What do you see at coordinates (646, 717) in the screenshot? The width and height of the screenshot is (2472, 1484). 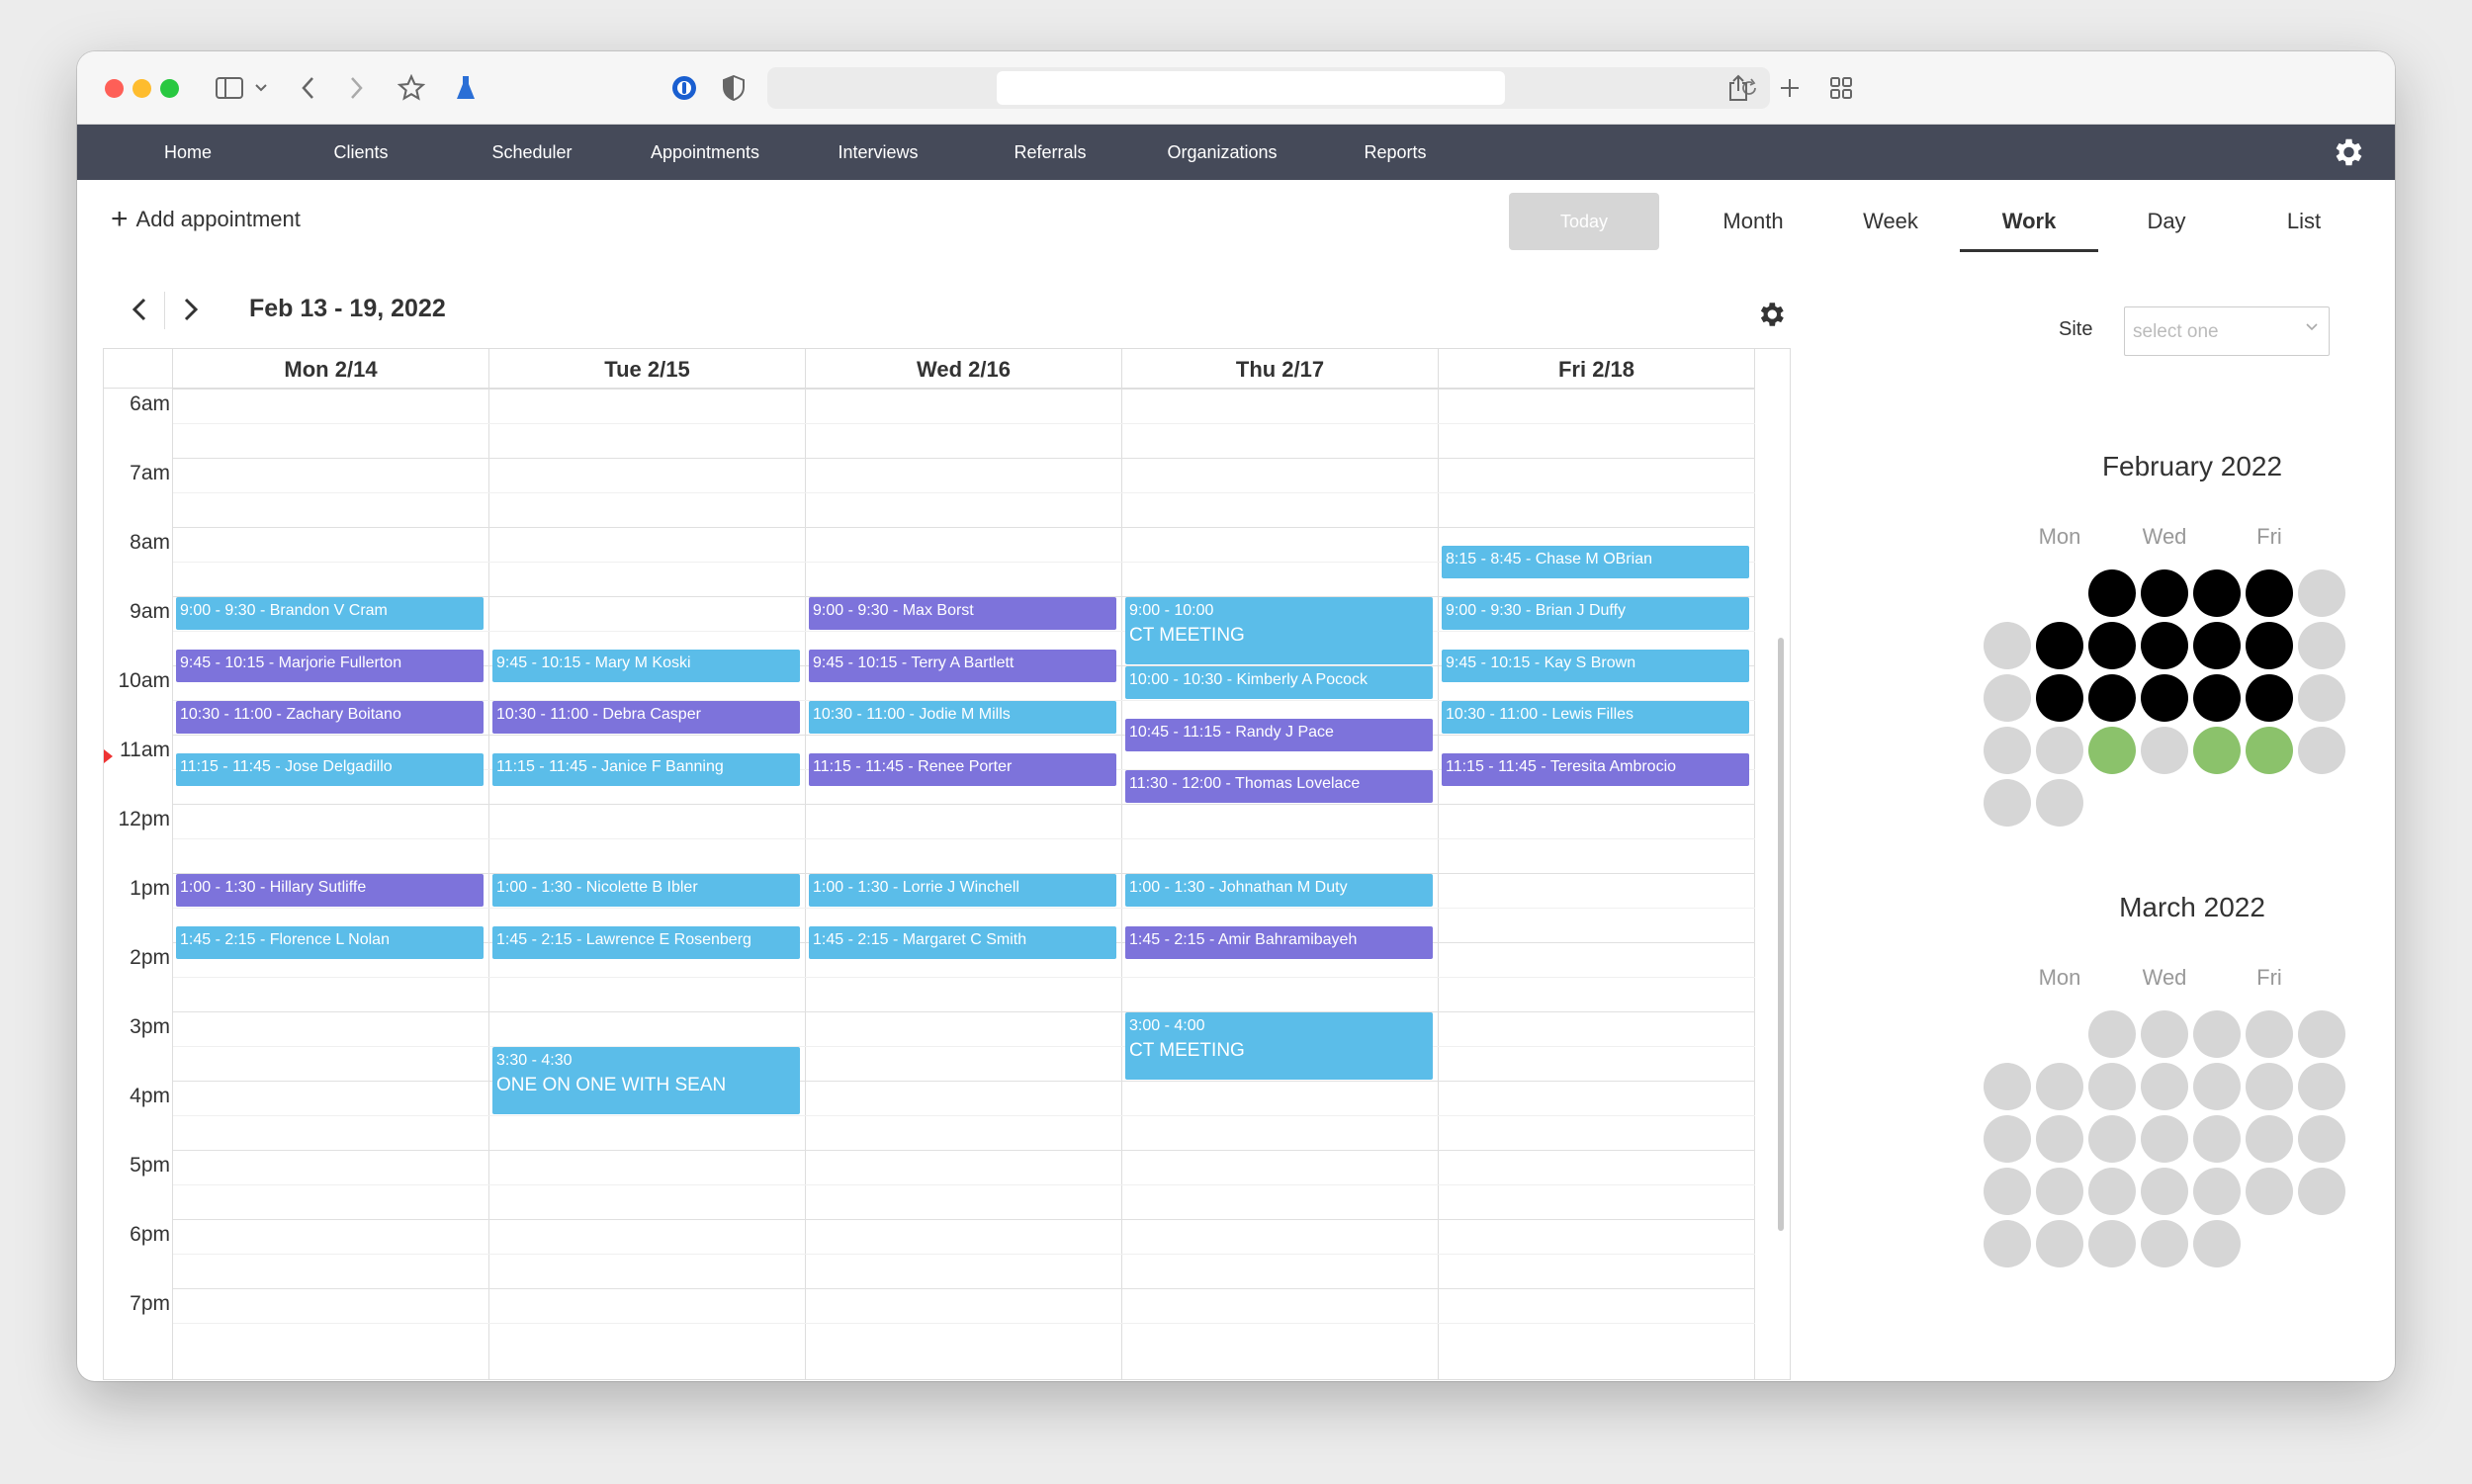 I see `appointment-event: 10:30 - 11:00 - Debra Casper` at bounding box center [646, 717].